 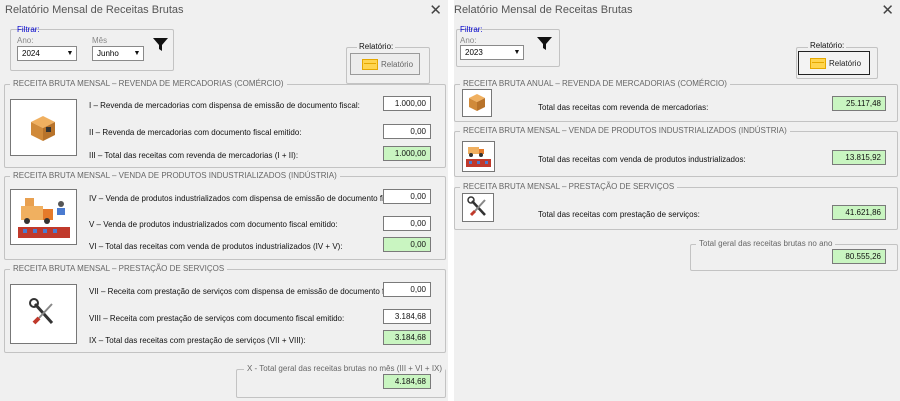 What do you see at coordinates (407, 316) in the screenshot?
I see `value-field-viii: 3.184,68` at bounding box center [407, 316].